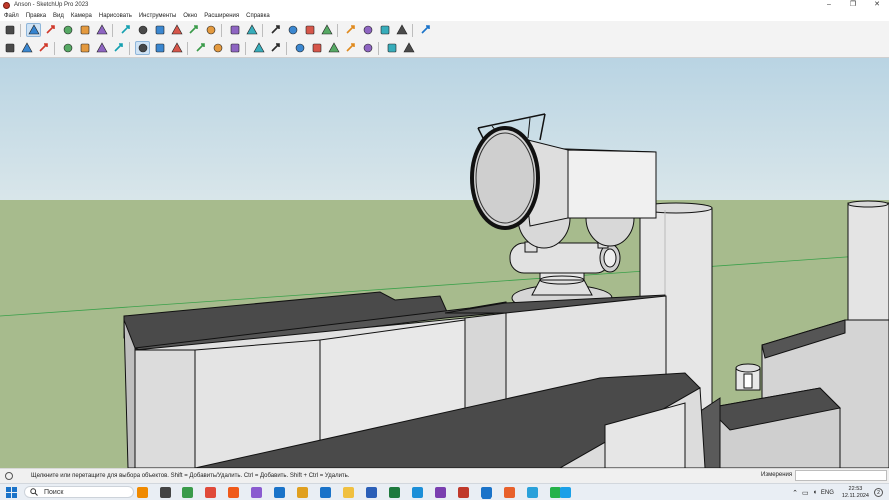 This screenshot has height=501, width=889. I want to click on menu-camera: Камера, so click(81, 16).